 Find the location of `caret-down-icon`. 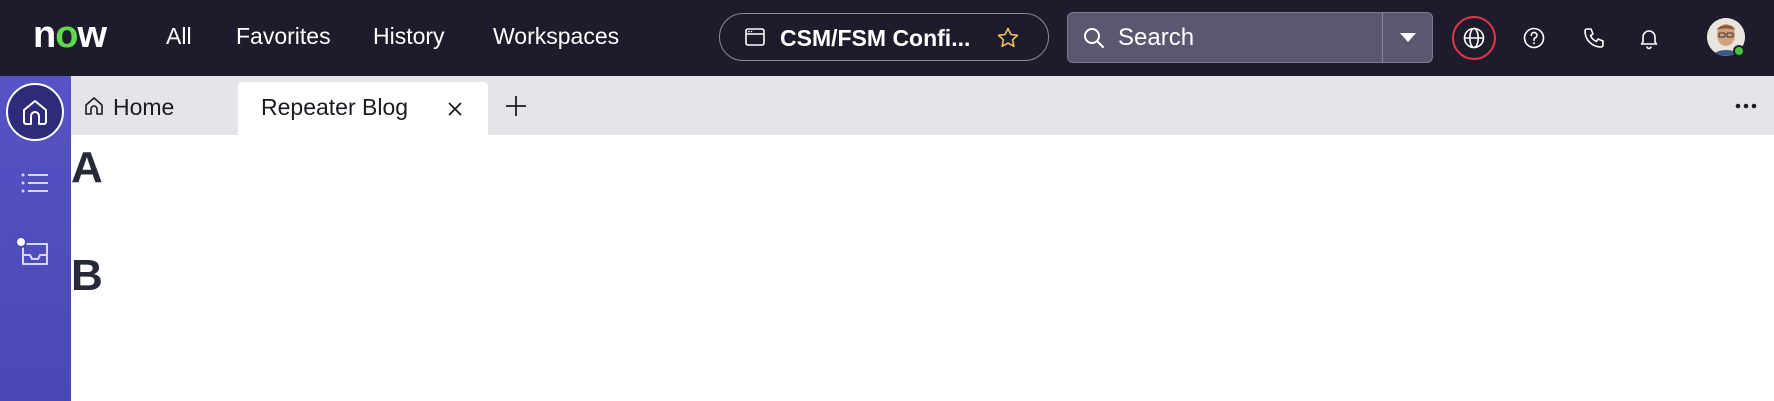

caret-down-icon is located at coordinates (1408, 37).